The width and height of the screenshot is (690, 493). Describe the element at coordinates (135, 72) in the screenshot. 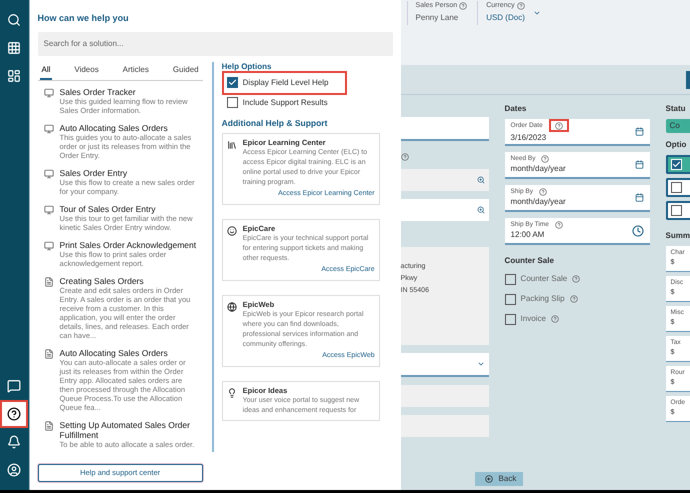

I see `tab: Articles` at that location.